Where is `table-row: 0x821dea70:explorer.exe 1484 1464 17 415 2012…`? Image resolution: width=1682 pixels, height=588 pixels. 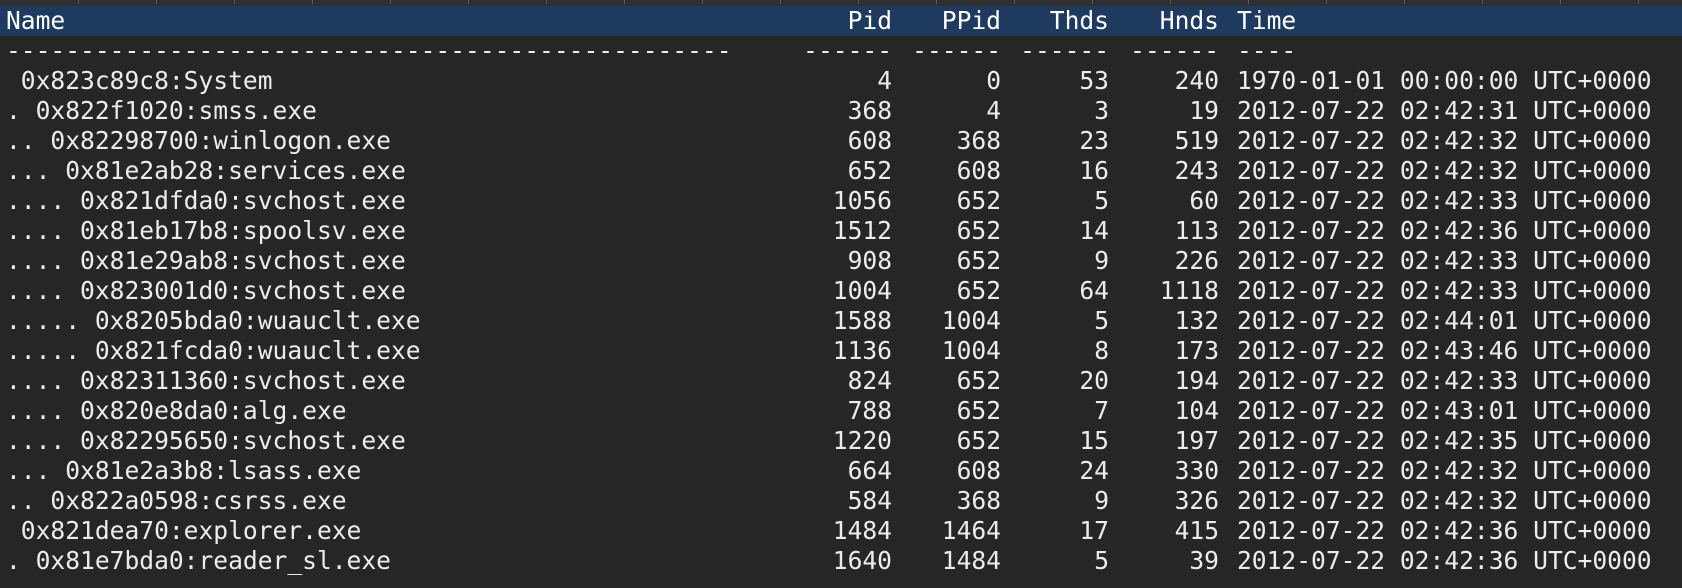 table-row: 0x821dea70:explorer.exe 1484 1464 17 415 2012… is located at coordinates (841, 531).